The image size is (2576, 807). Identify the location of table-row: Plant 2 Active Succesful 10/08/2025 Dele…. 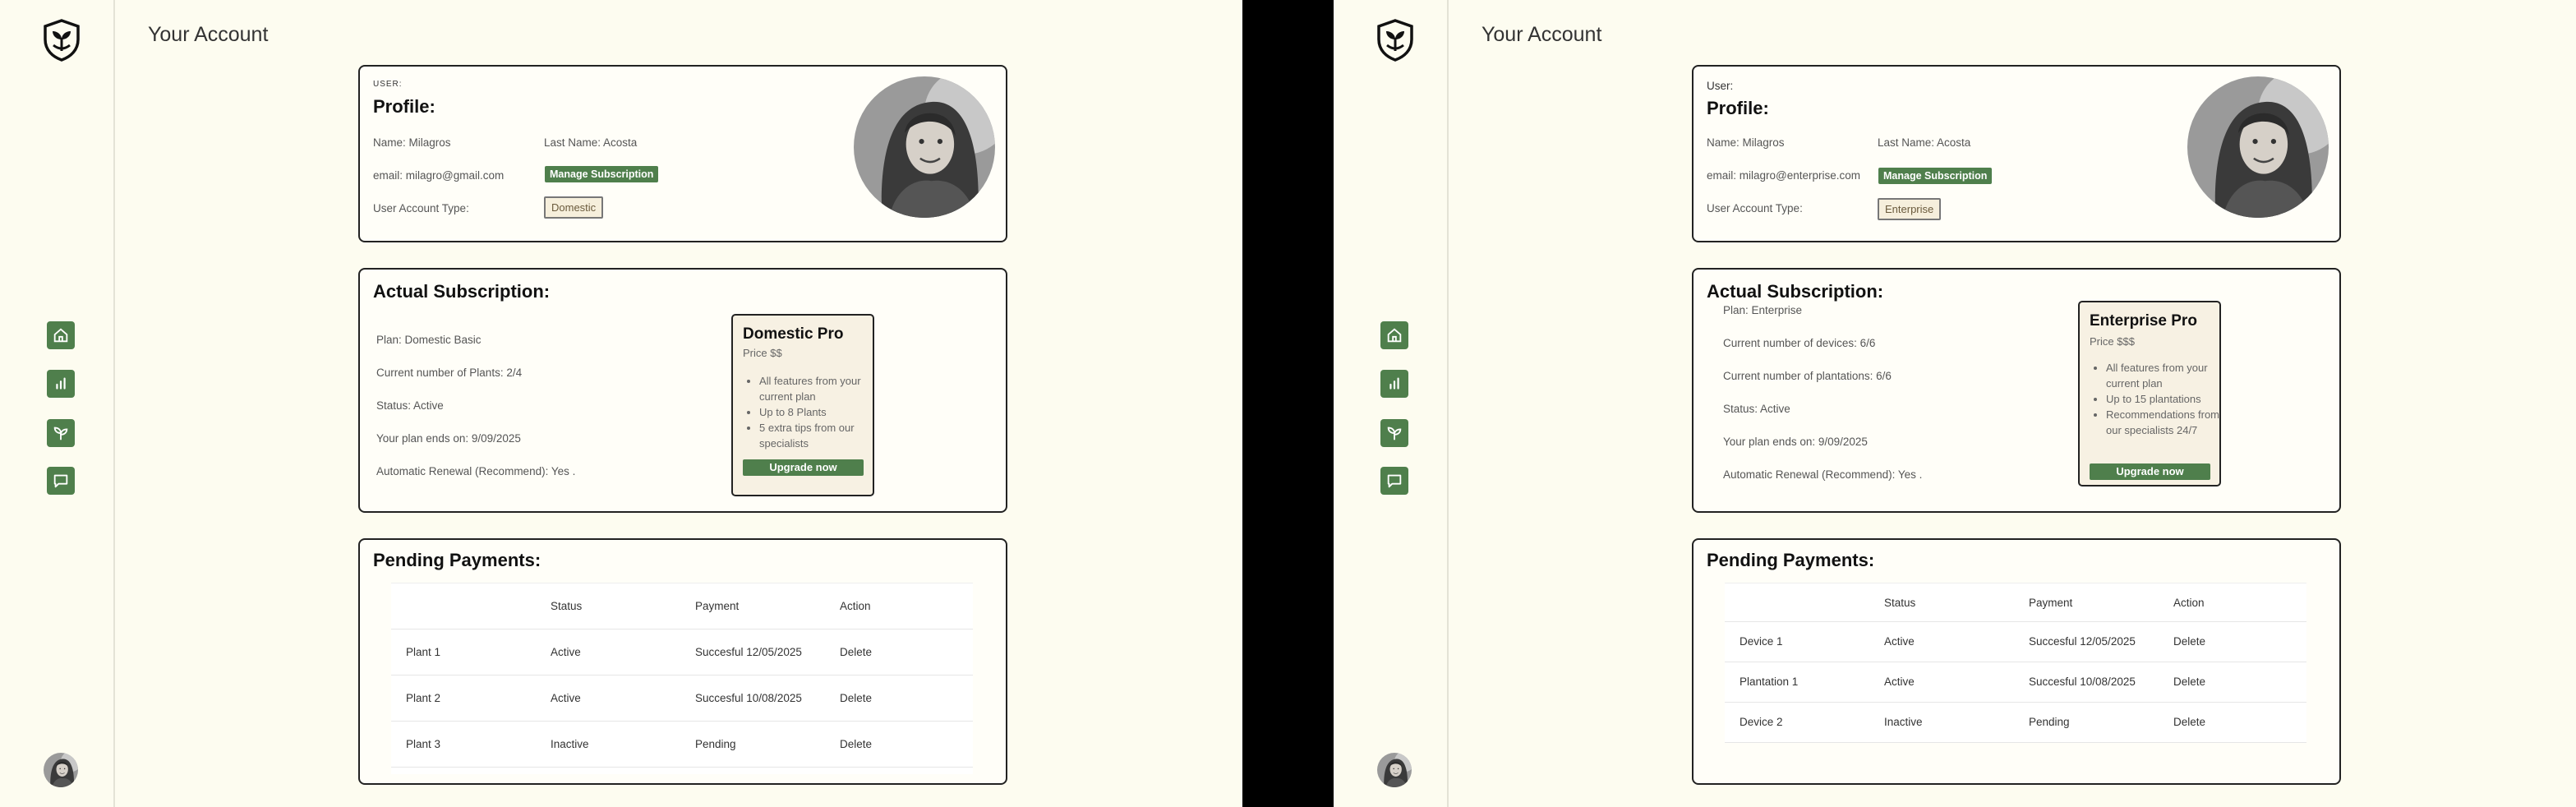
(682, 699).